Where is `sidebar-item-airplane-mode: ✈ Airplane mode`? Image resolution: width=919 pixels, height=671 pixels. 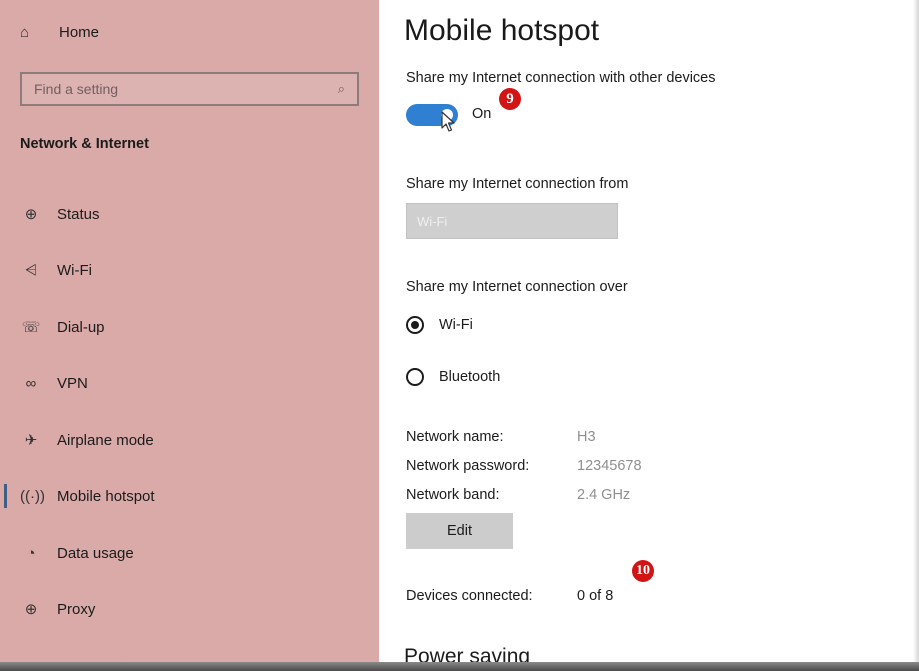
sidebar-item-airplane-mode: ✈ Airplane mode is located at coordinates (189, 440).